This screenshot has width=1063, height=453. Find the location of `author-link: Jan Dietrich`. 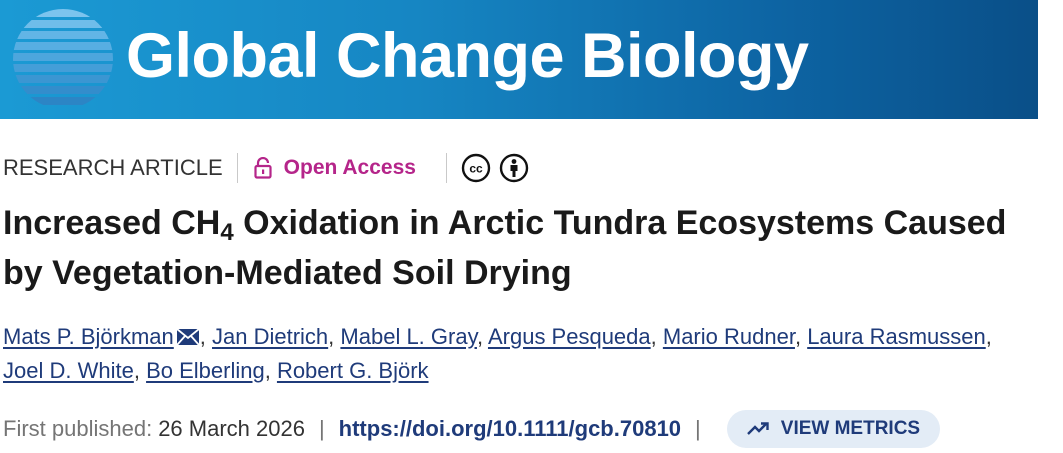

author-link: Jan Dietrich is located at coordinates (270, 336).